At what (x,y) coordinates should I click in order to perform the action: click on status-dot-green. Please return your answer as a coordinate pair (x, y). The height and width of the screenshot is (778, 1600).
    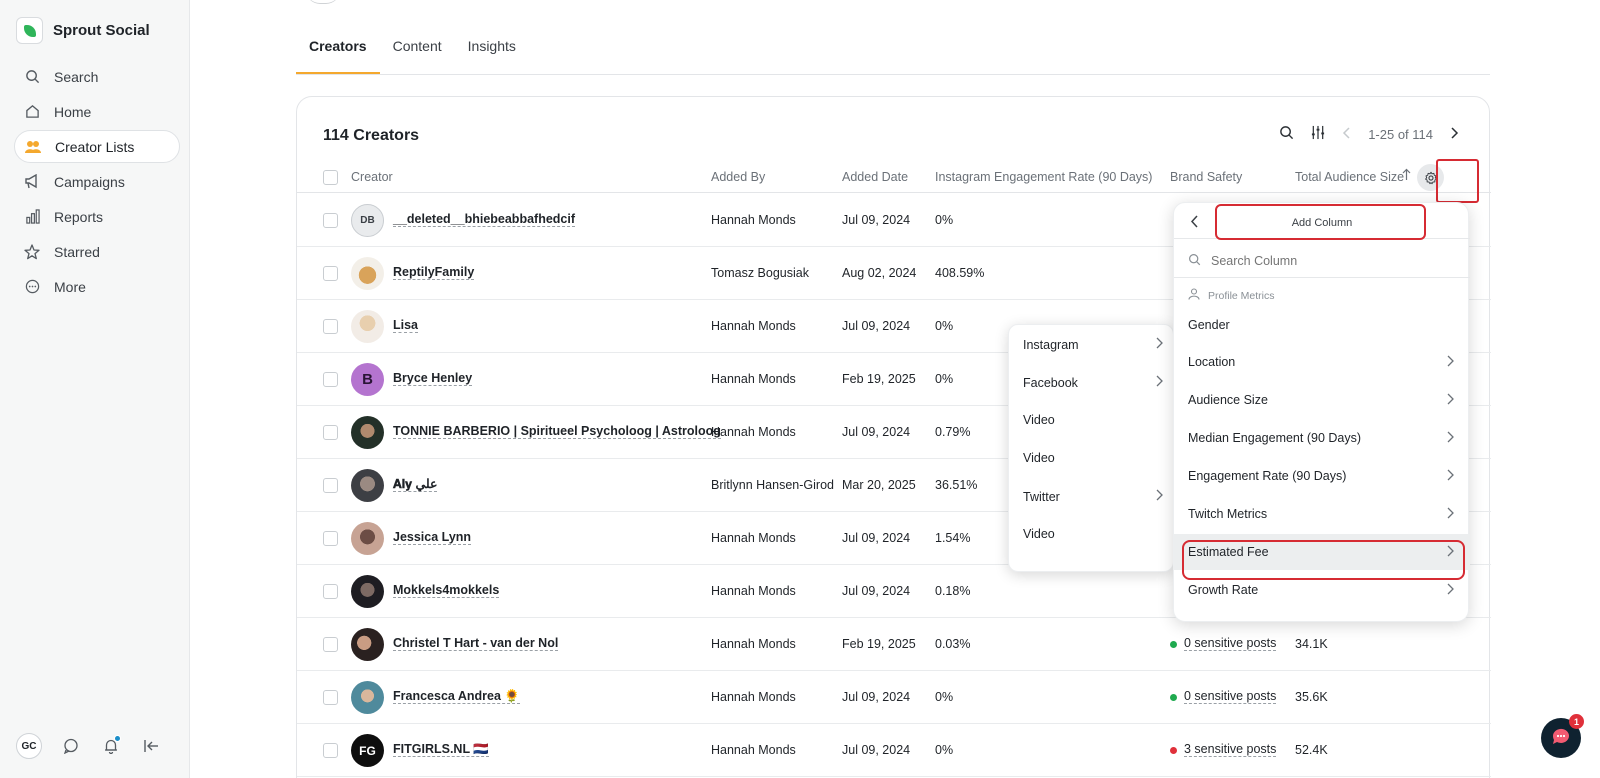
    Looking at the image, I should click on (1173, 697).